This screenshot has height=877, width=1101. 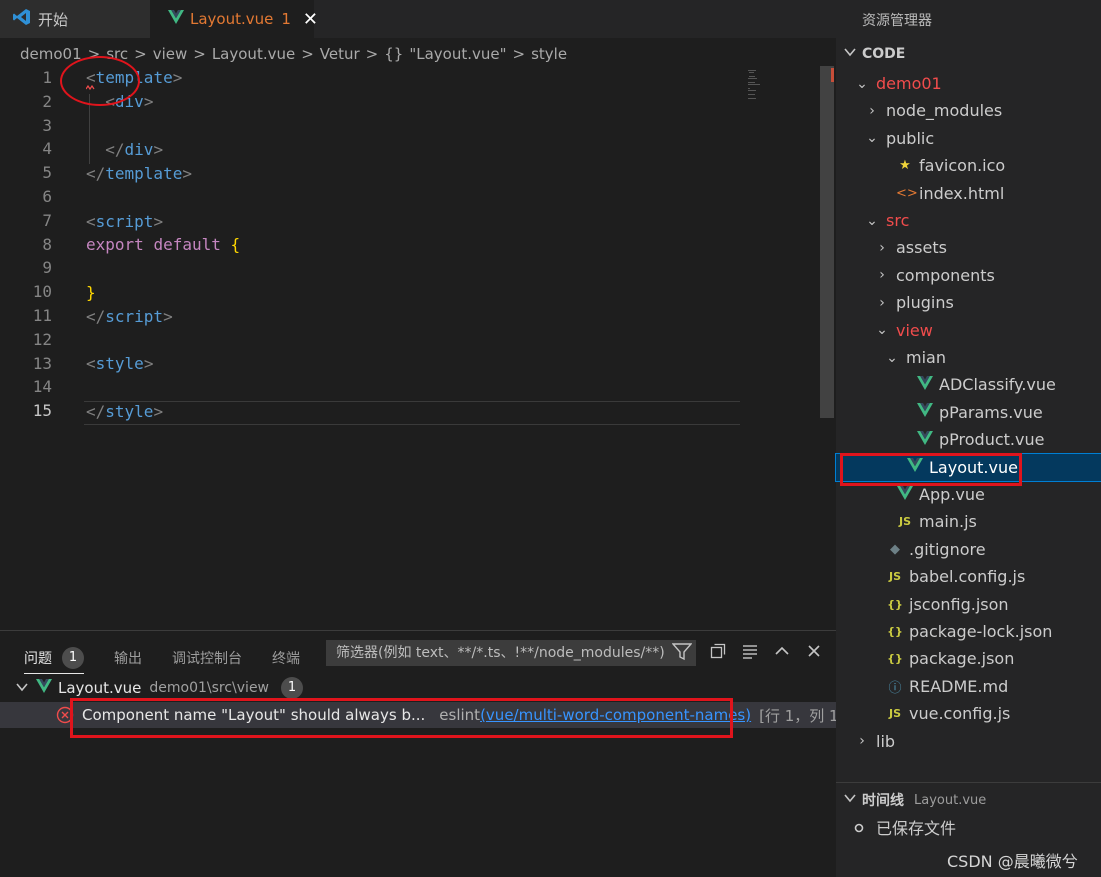 I want to click on tree-item: ⓘ README.md, so click(x=968, y=686).